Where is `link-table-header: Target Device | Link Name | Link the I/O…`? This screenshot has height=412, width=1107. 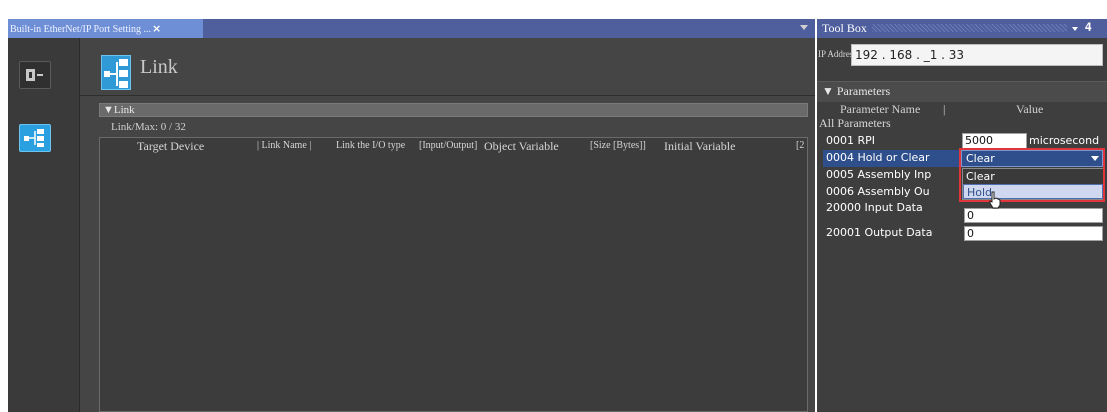
link-table-header: Target Device | Link Name | Link the I/O… is located at coordinates (453, 147).